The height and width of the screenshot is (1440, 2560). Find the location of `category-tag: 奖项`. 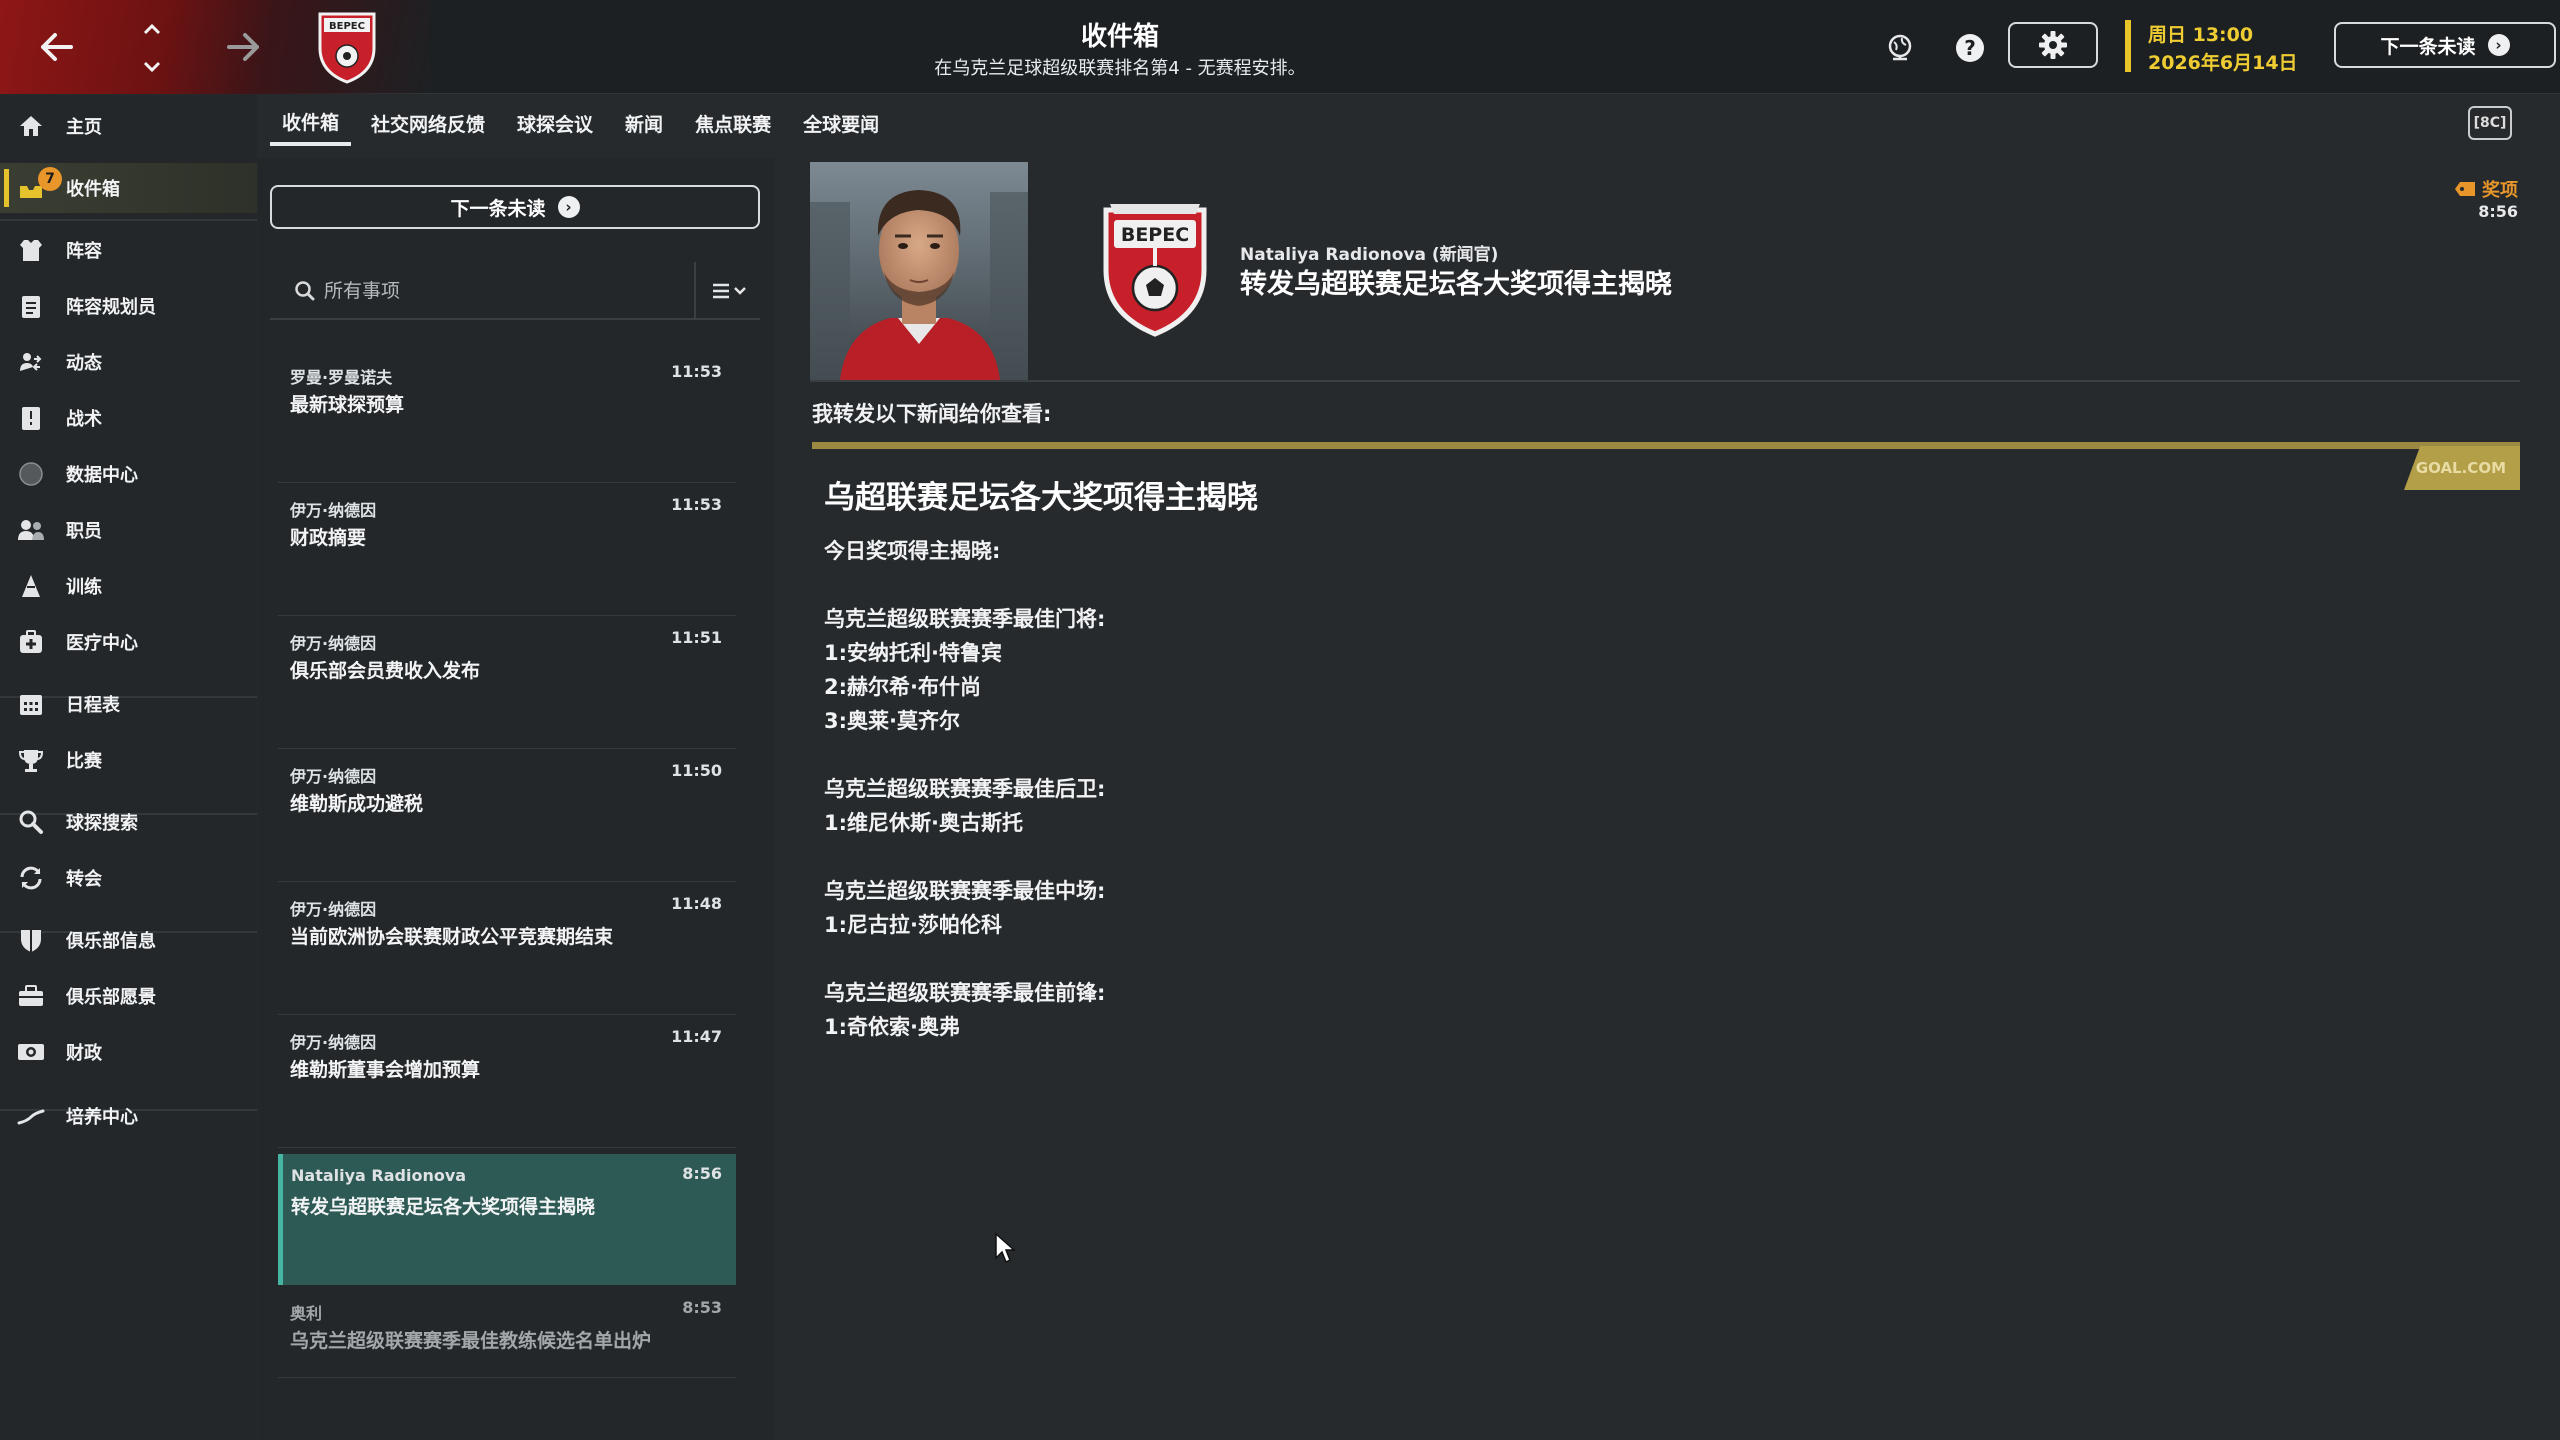

category-tag: 奖项 is located at coordinates (2486, 189).